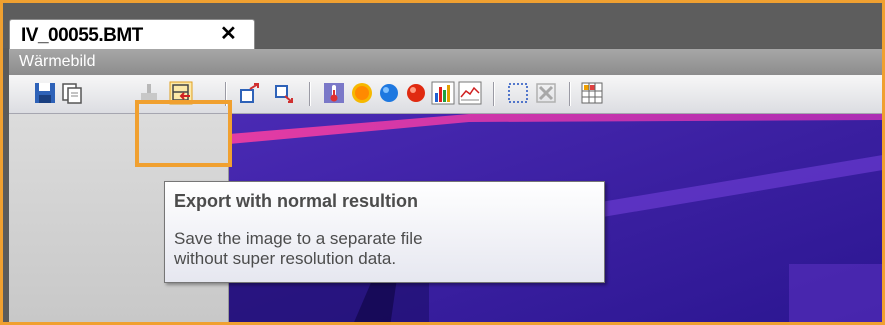 The image size is (885, 325). What do you see at coordinates (296, 201) in the screenshot?
I see `tooltip-title: Export with normal resultion` at bounding box center [296, 201].